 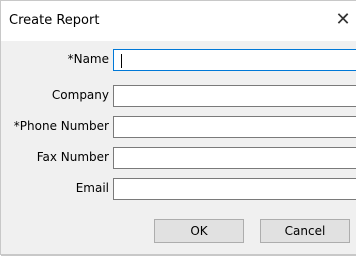 I want to click on company-row: Company, so click(x=178, y=96).